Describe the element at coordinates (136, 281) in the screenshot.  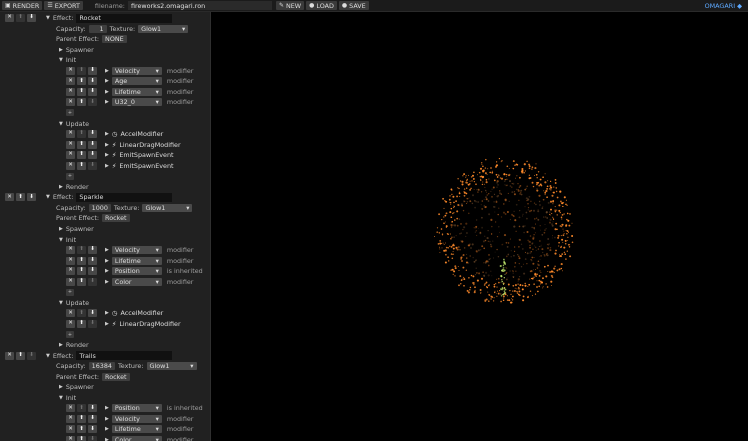
I see `init-attribute-select: Color ▾` at that location.